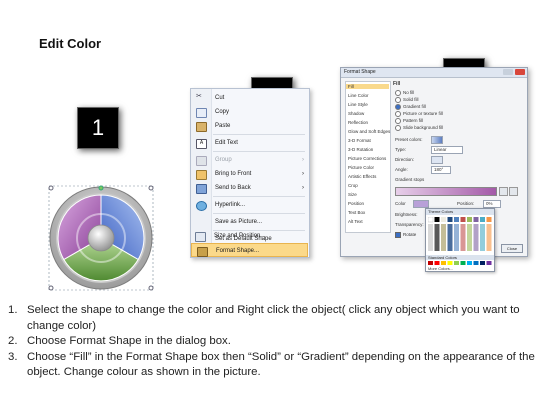 The image size is (560, 420). I want to click on nav-position: Position, so click(356, 203).